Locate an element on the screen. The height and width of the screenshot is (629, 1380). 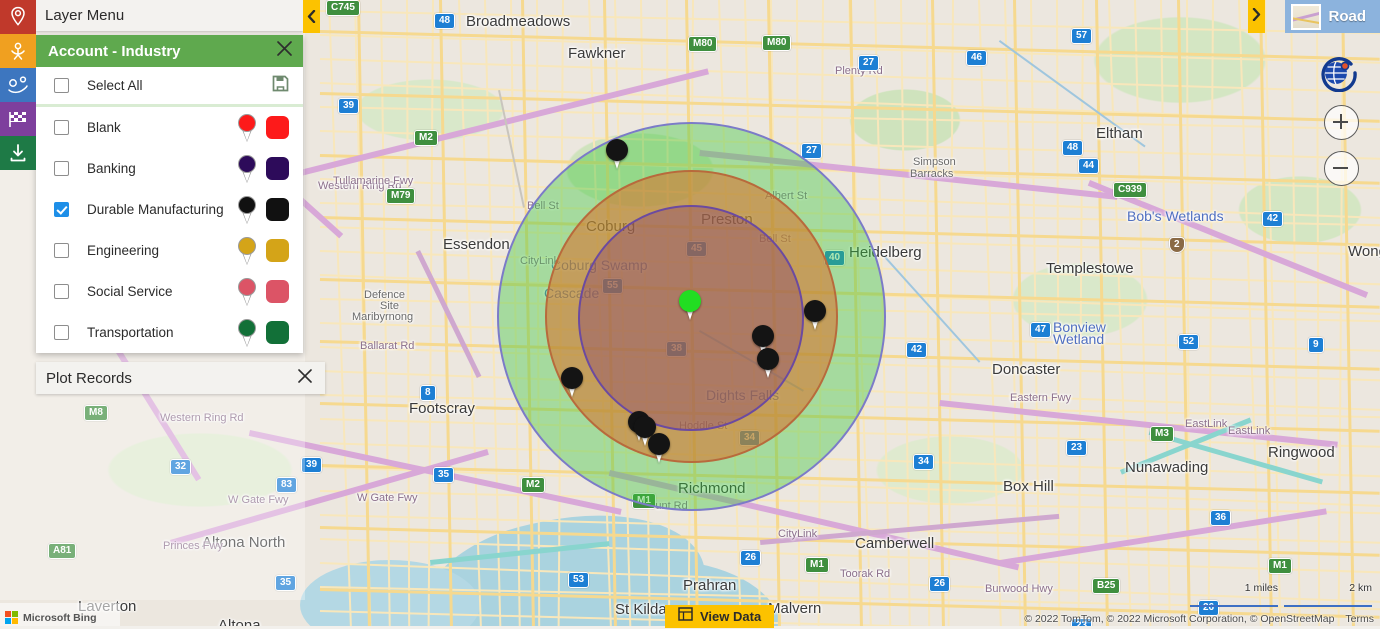
chevron-left-icon is located at coordinates (311, 16).